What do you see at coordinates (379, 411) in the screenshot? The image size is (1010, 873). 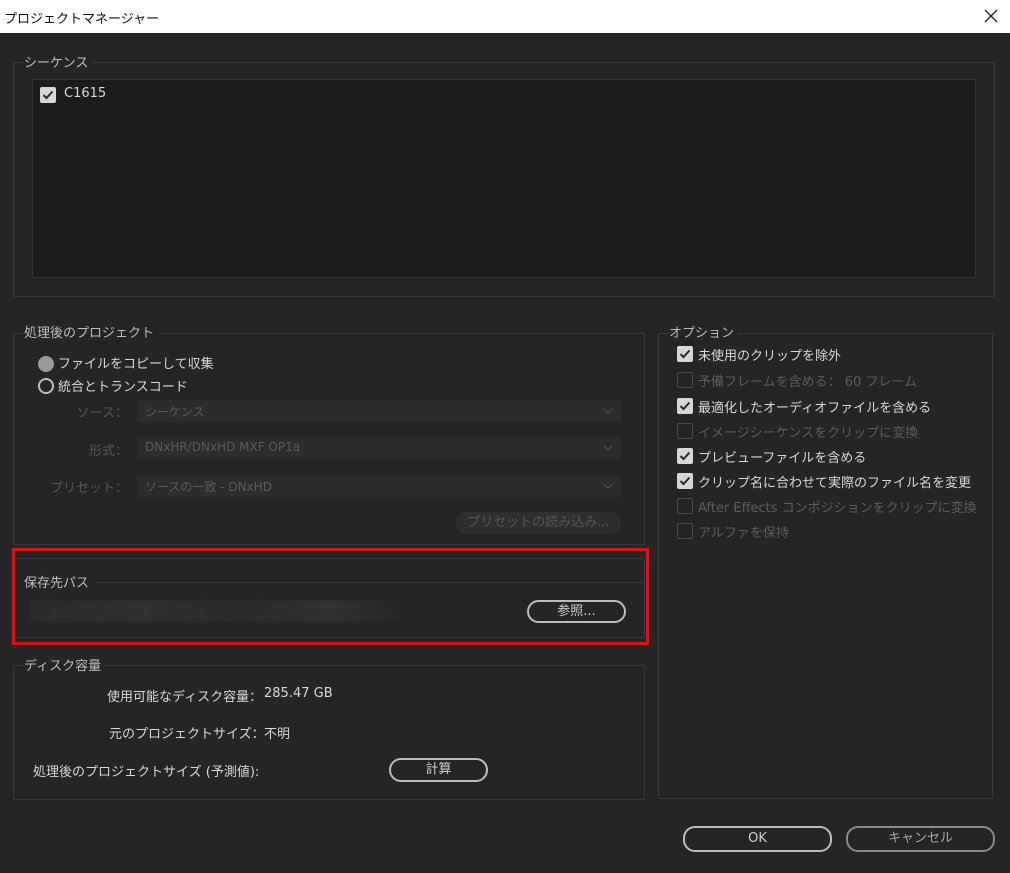 I see `source-select: シーケンス` at bounding box center [379, 411].